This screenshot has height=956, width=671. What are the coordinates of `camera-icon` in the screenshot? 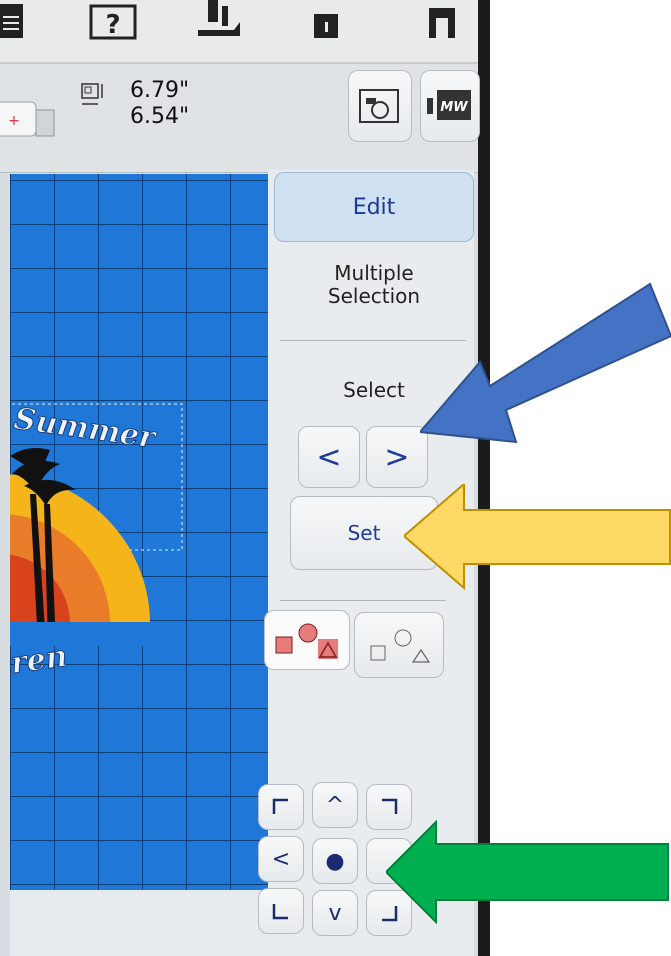 It's located at (379, 106).